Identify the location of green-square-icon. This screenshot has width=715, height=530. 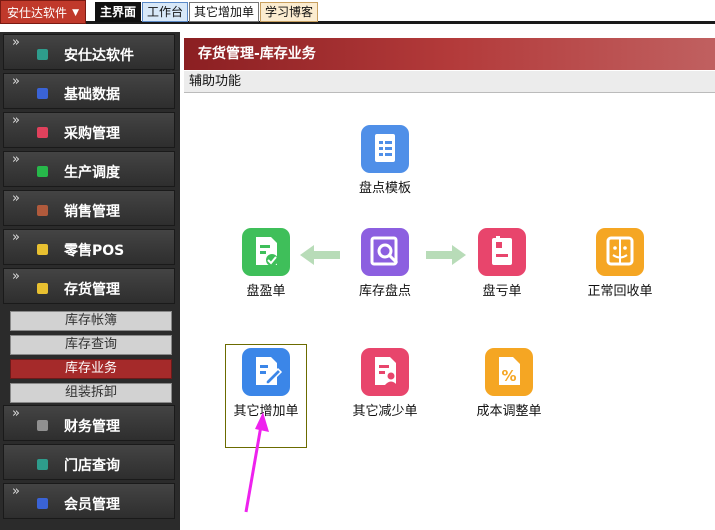
(42, 171).